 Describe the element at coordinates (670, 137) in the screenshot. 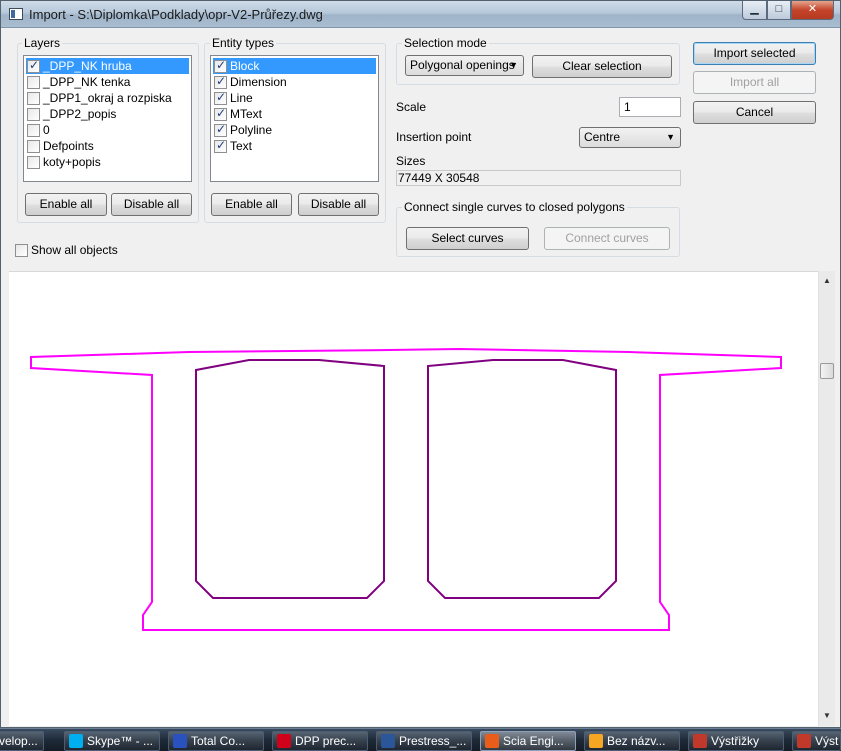

I see `chevron-down-icon: ▼` at that location.